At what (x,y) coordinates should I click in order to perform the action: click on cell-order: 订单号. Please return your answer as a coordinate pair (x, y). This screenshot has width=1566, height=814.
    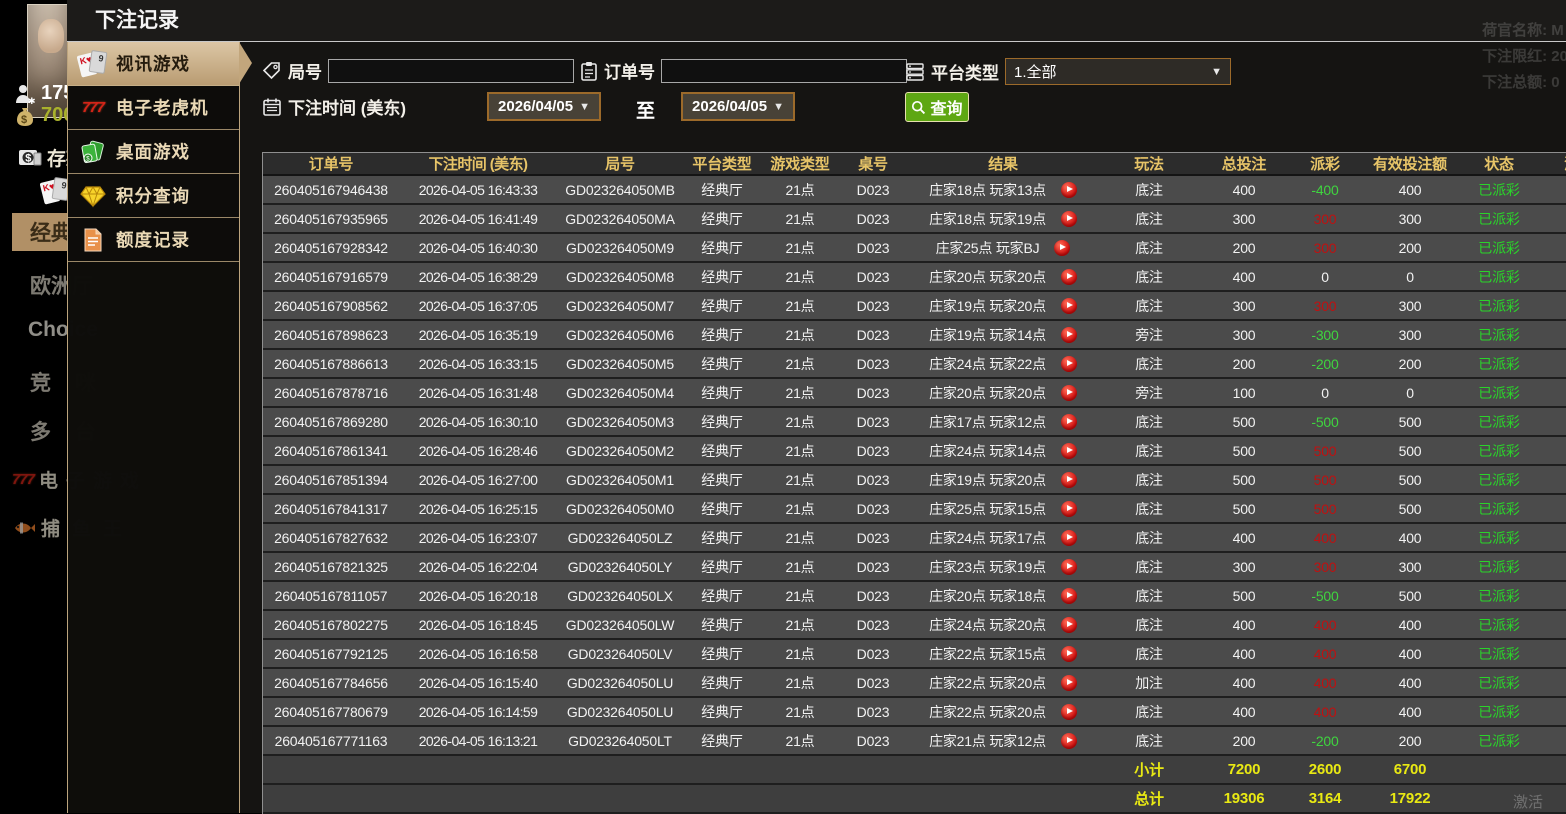
    Looking at the image, I should click on (331, 164).